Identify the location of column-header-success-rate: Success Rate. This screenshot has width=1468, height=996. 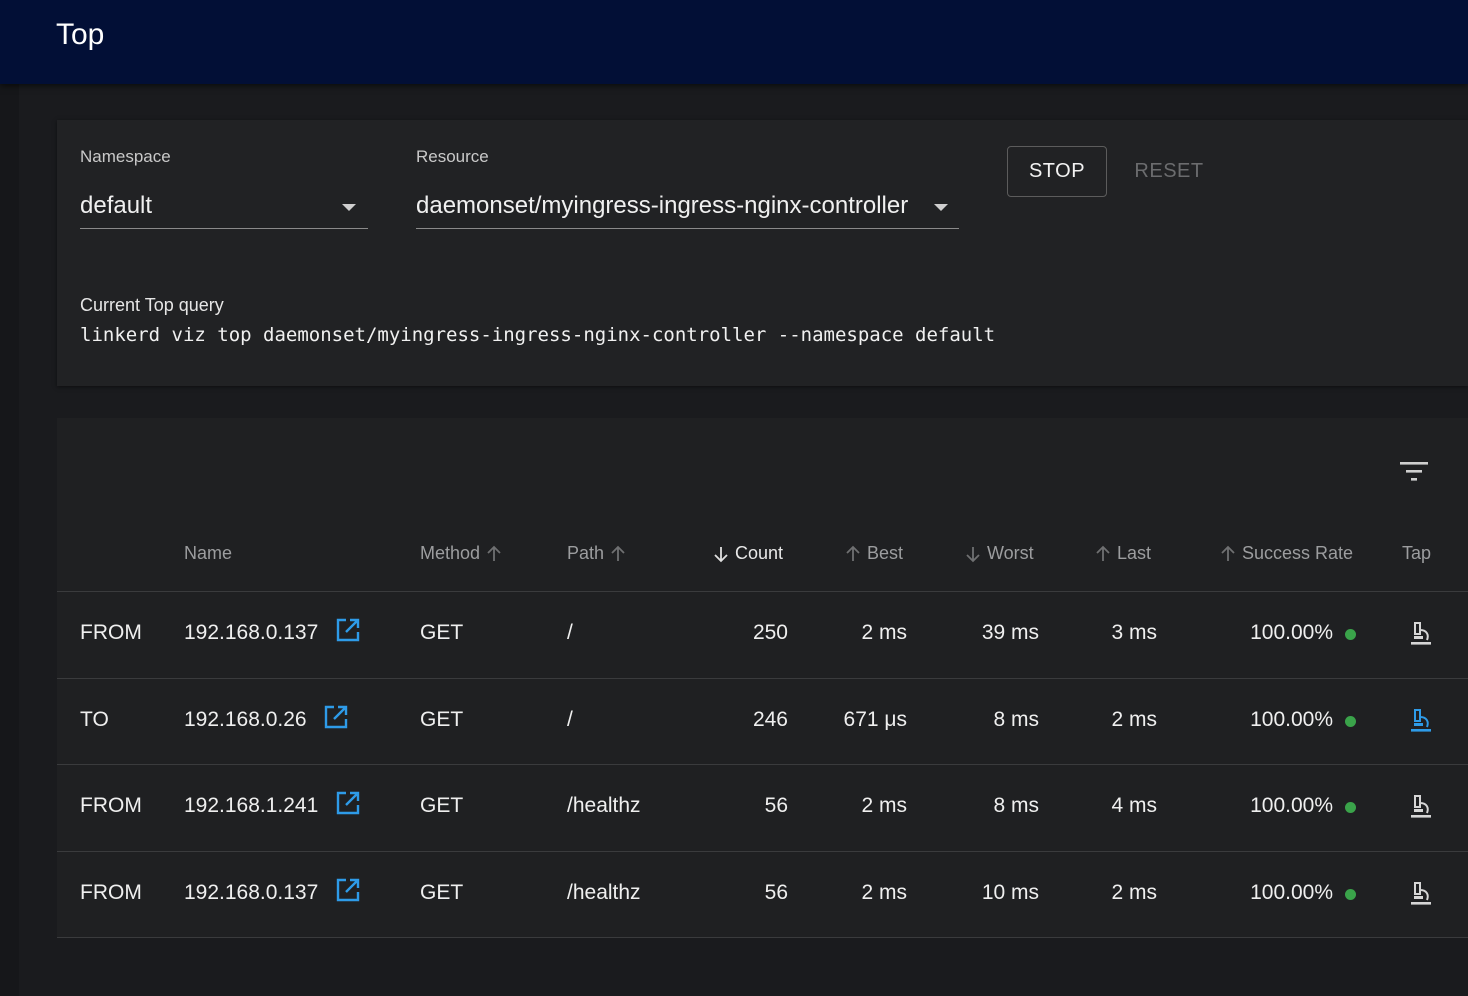
(1286, 553).